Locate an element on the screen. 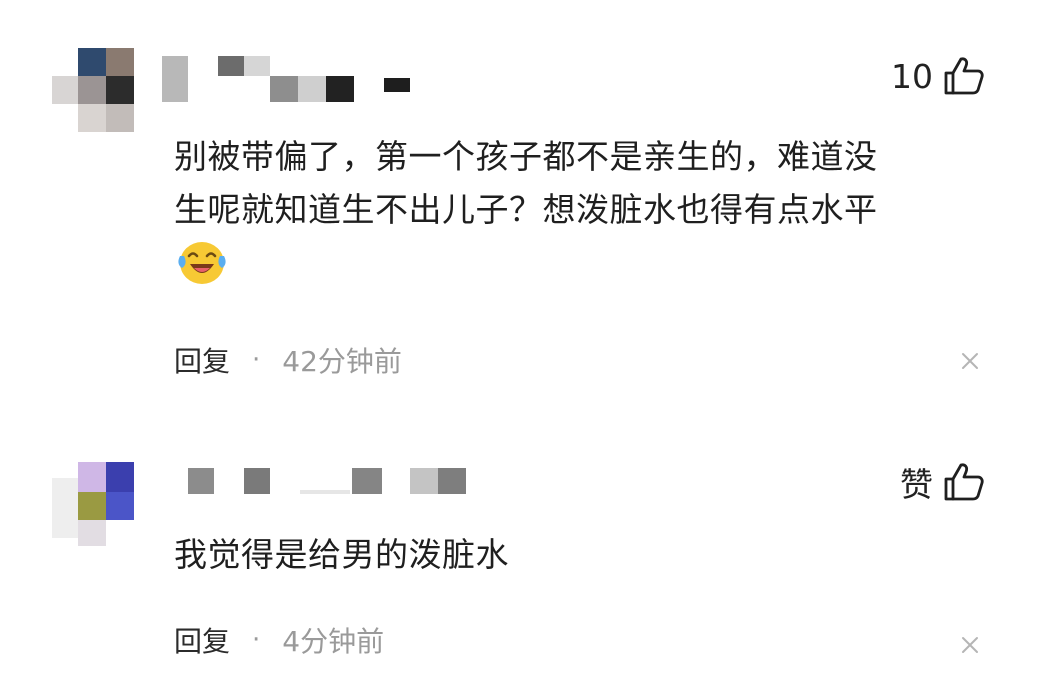 This screenshot has height=679, width=1043. laughing-crying-emoji-icon is located at coordinates (202, 263).